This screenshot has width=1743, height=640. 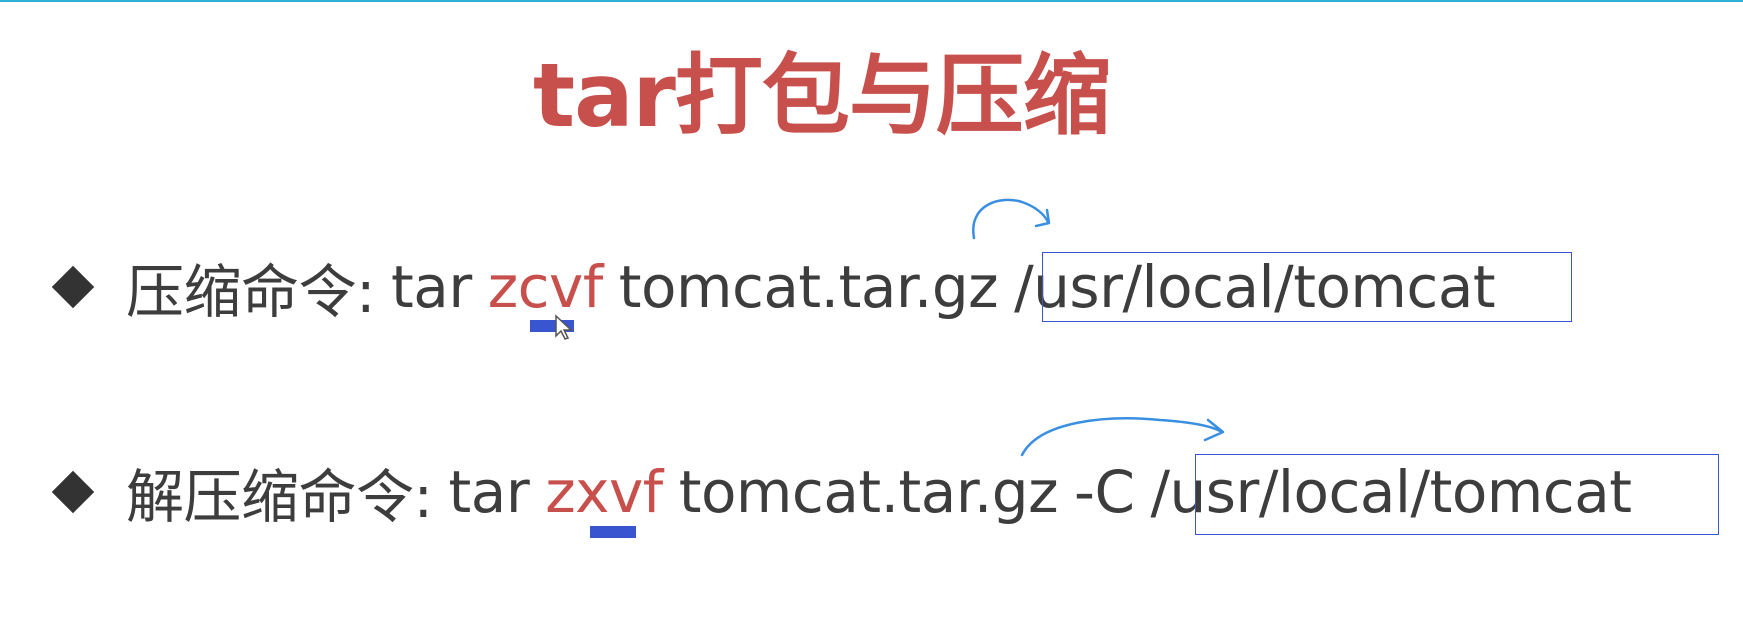 I want to click on top-border-line, so click(x=871, y=1).